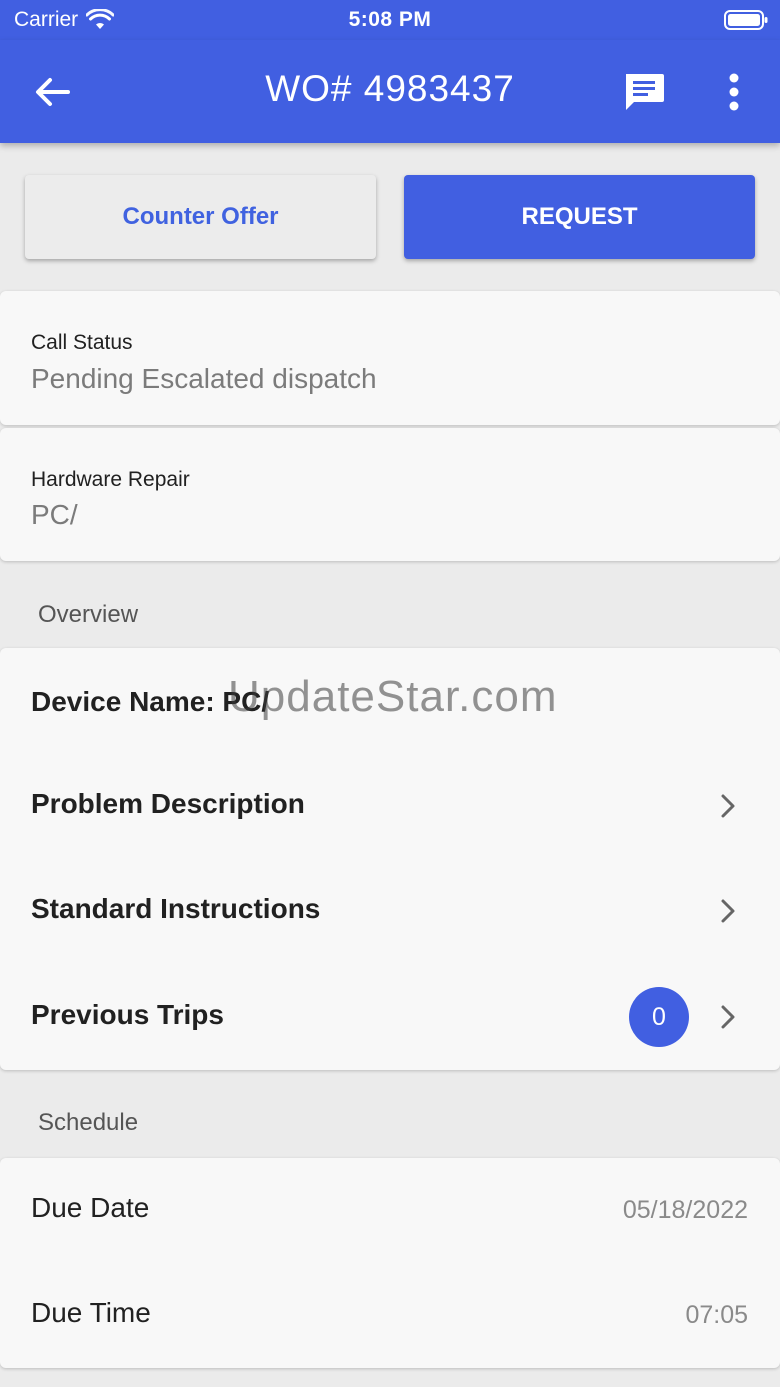 This screenshot has height=1387, width=780. I want to click on device-name-row: Device Name: PC/, so click(390, 700).